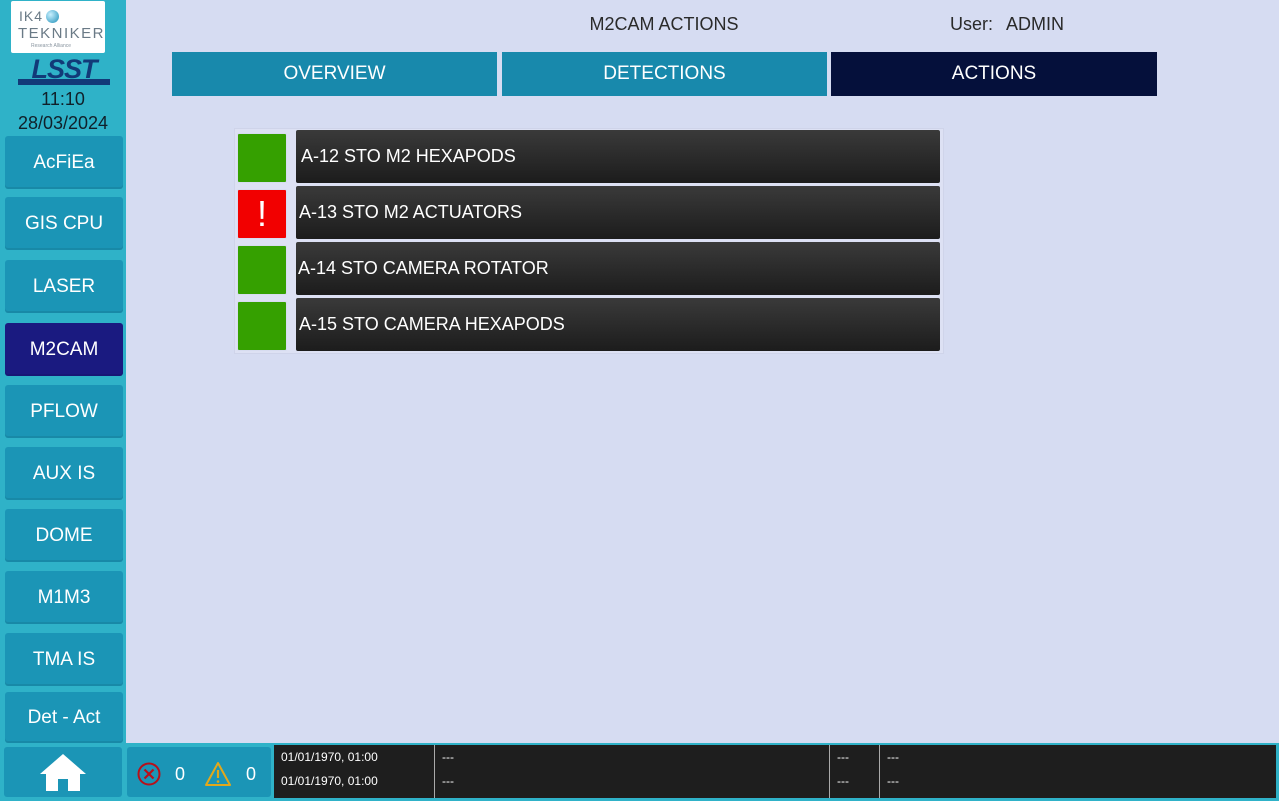 The height and width of the screenshot is (801, 1279). Describe the element at coordinates (64, 71) in the screenshot. I see `telescope-logo: LSST` at that location.